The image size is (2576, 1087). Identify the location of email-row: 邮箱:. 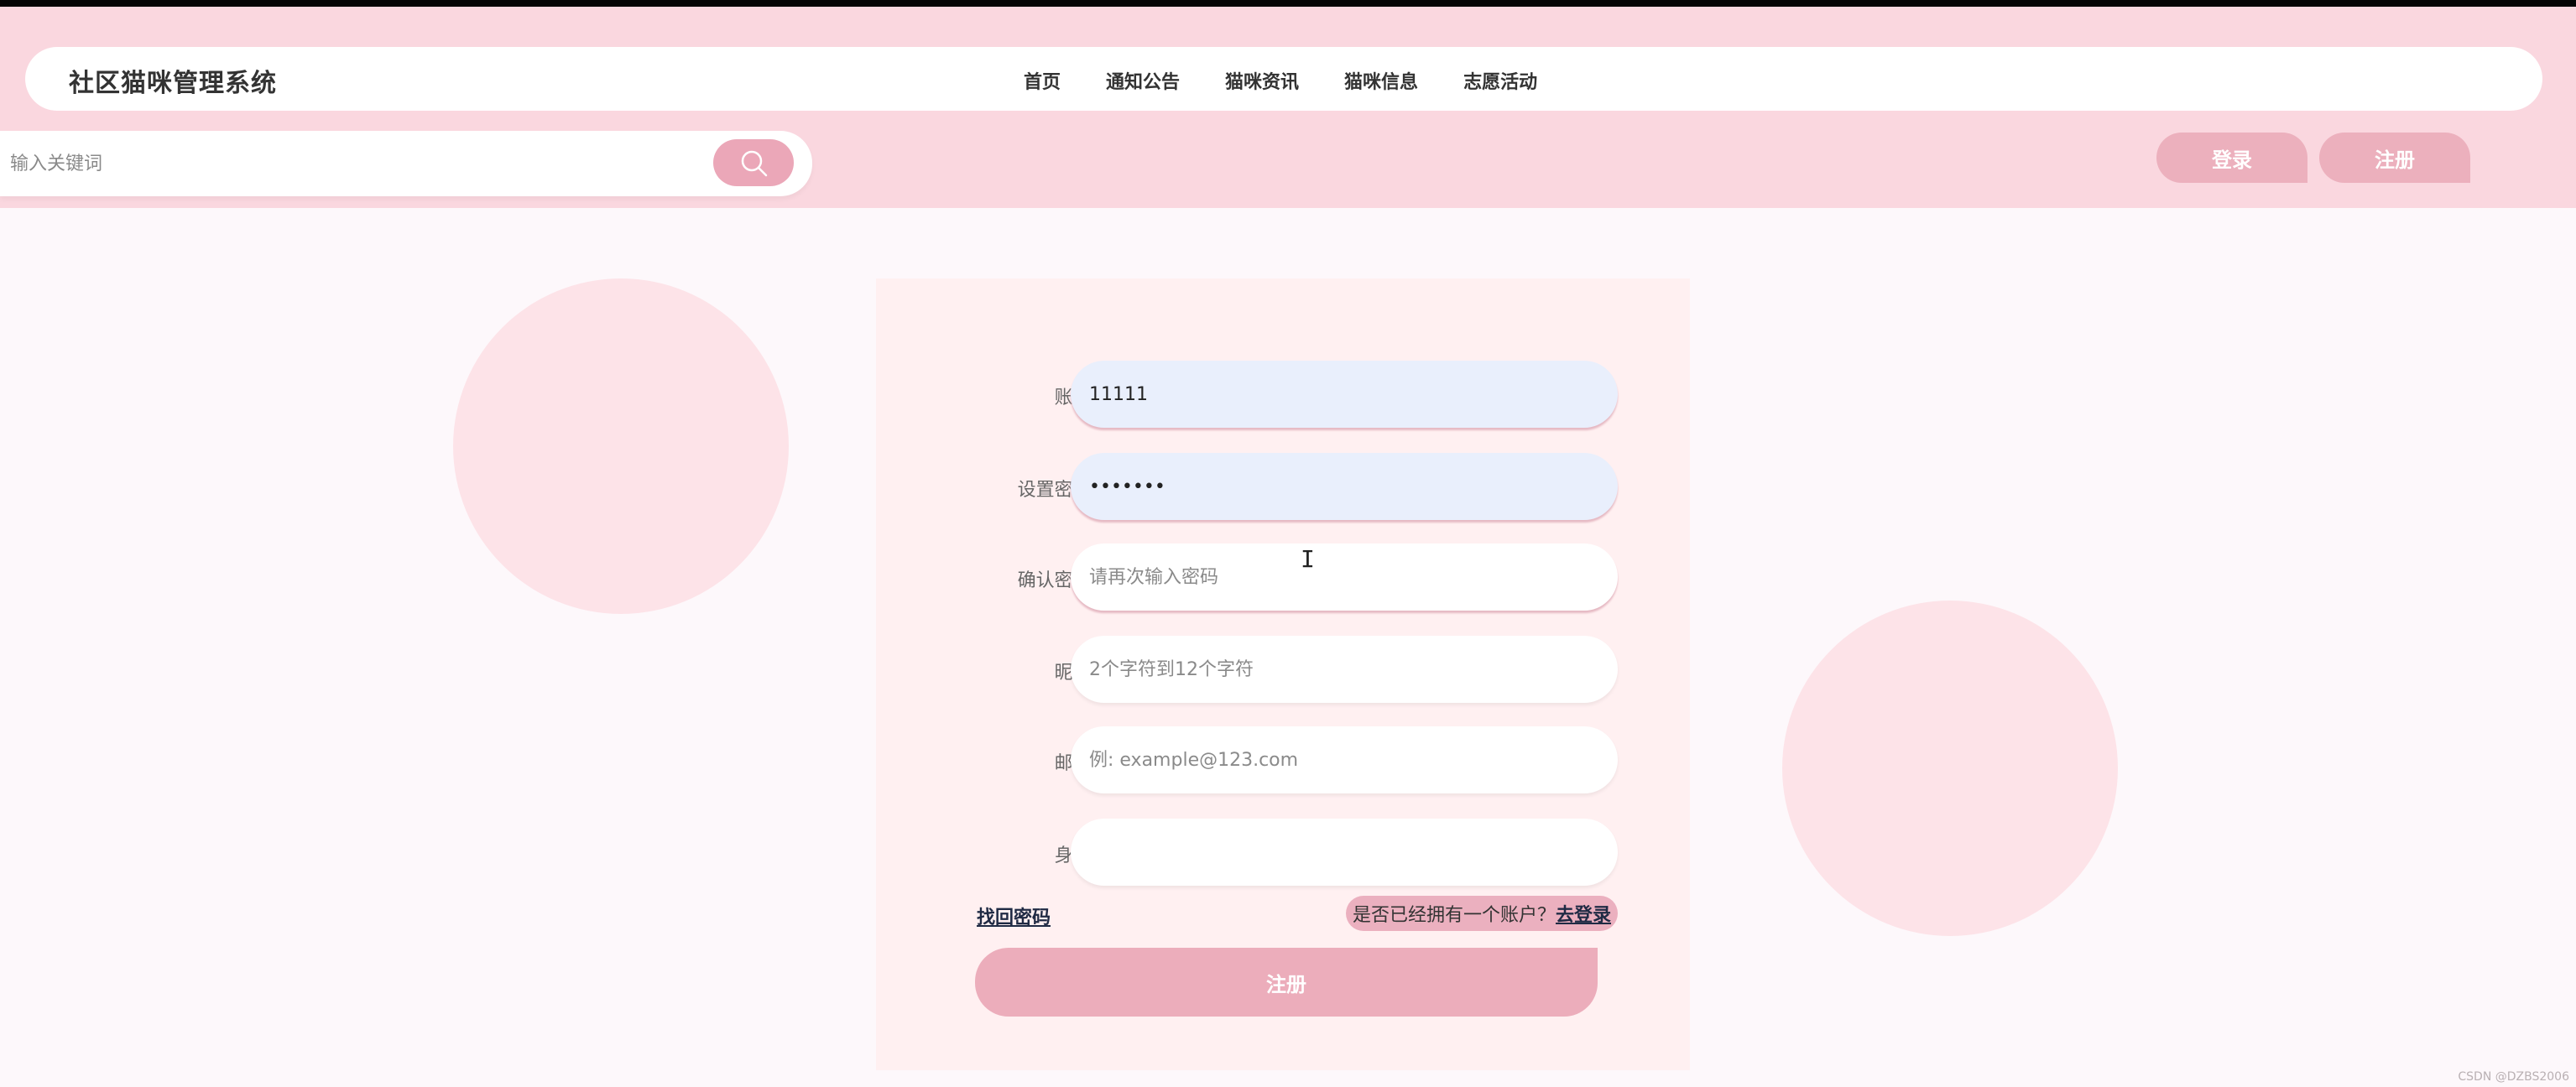
(1283, 759).